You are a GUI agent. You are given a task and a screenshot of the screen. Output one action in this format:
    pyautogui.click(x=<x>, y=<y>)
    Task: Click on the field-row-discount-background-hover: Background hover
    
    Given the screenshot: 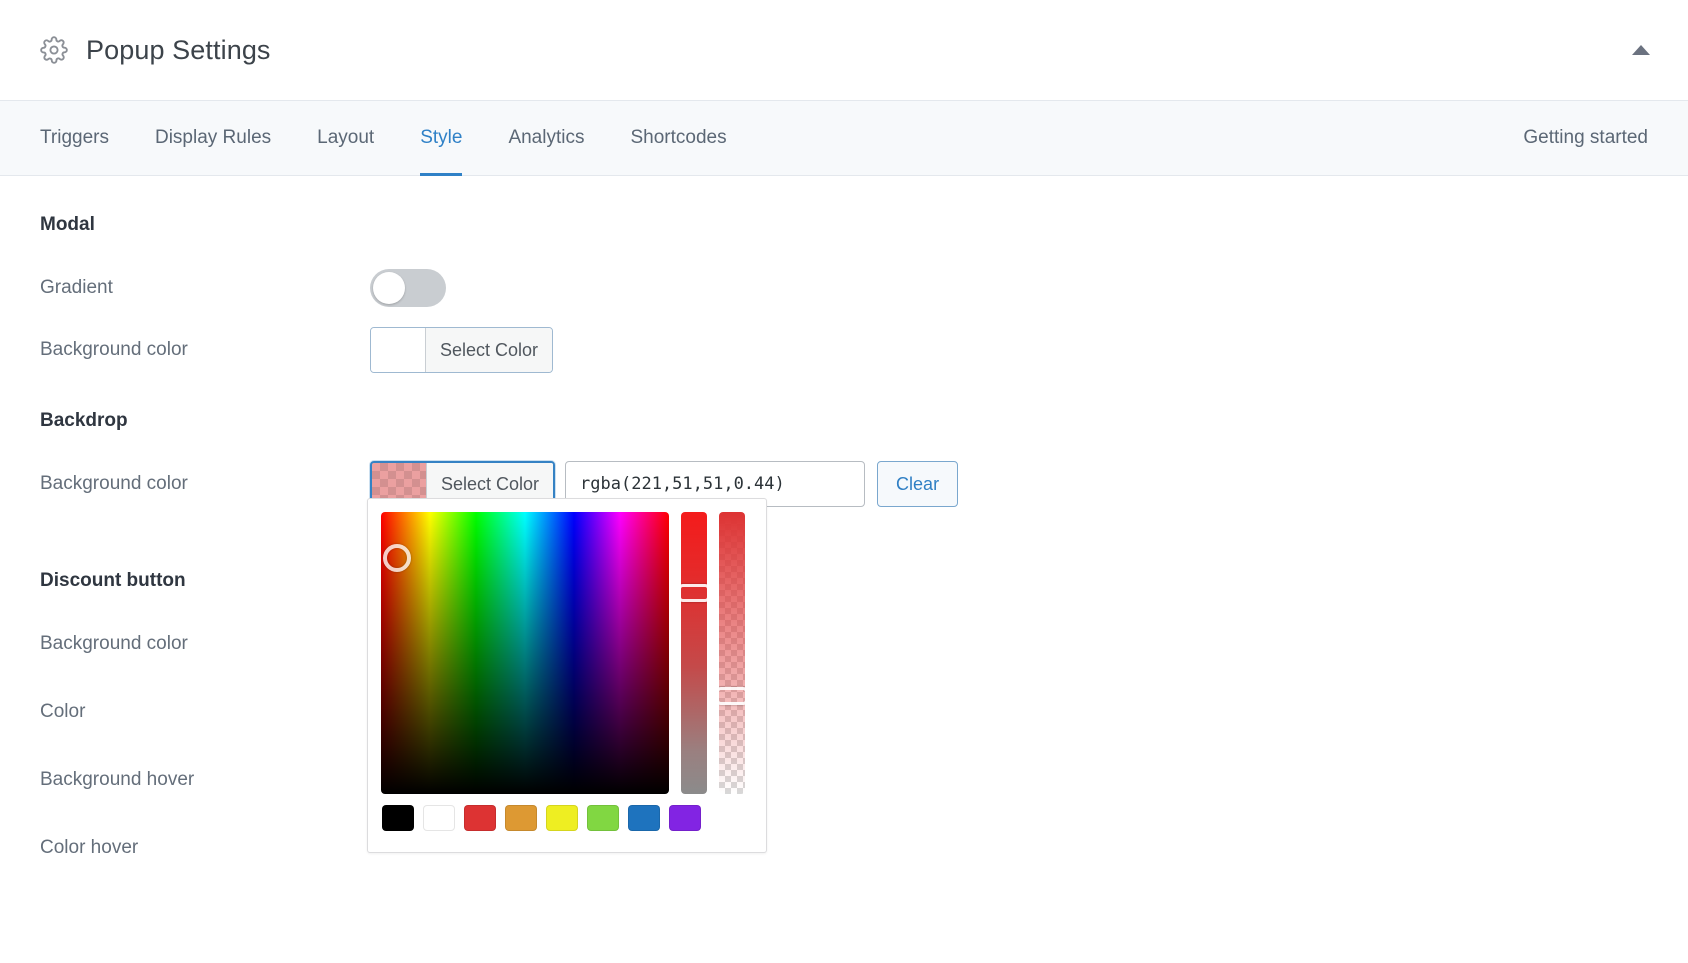 What is the action you would take?
    pyautogui.click(x=844, y=780)
    